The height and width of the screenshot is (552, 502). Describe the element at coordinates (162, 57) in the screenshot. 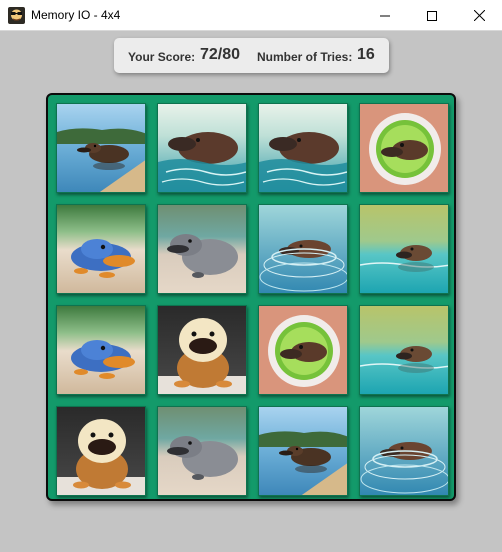

I see `score-label: Your Score:` at that location.